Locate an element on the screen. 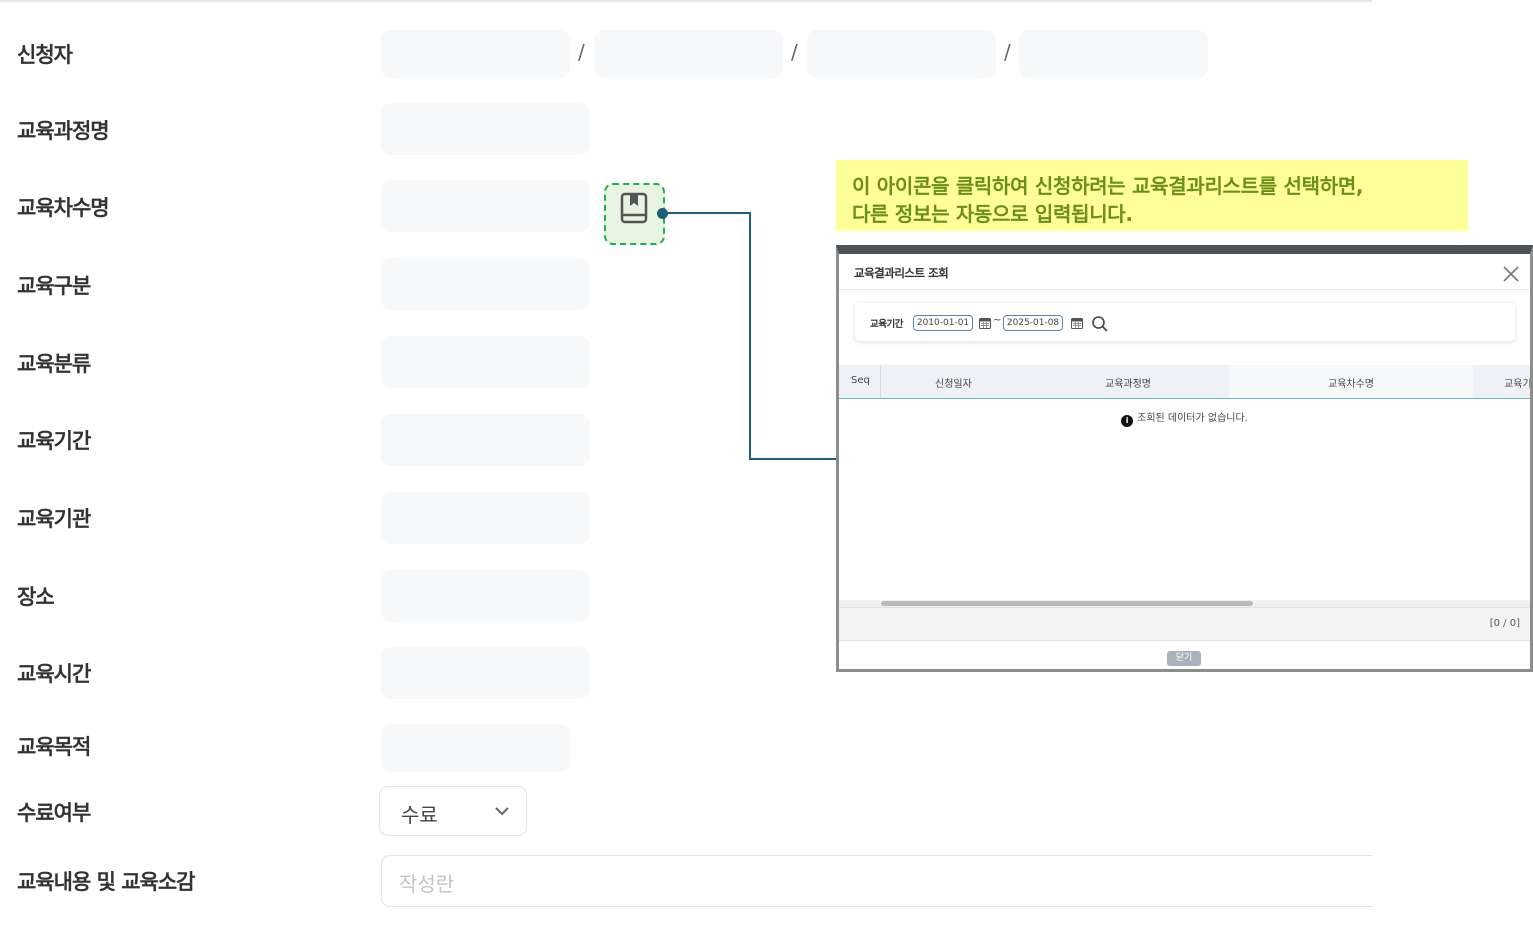 This screenshot has width=1533, height=935. popup-close-button: 닫기 is located at coordinates (1184, 658).